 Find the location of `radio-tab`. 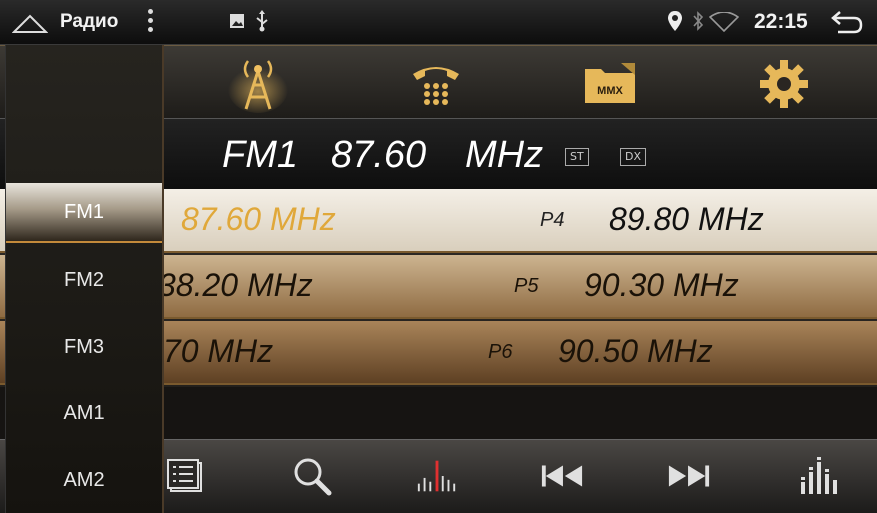

radio-tab is located at coordinates (258, 84).